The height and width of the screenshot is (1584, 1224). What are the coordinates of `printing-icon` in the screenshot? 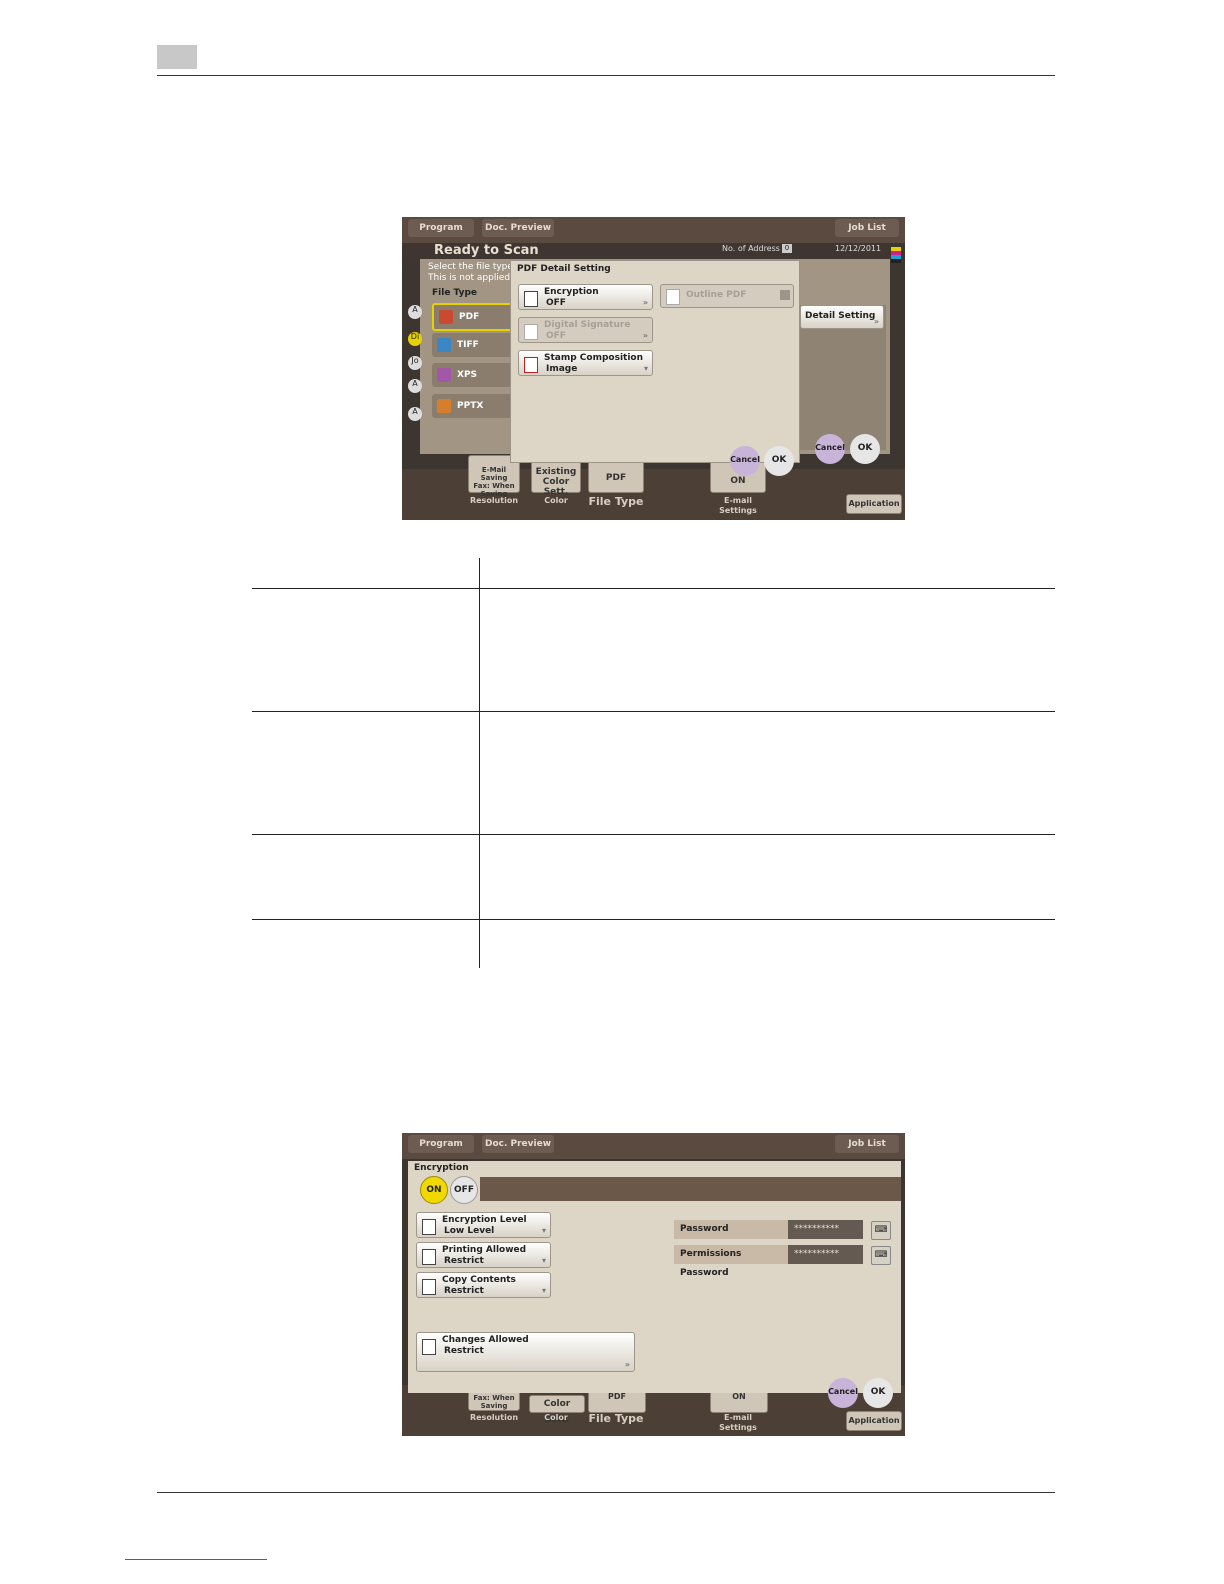 It's located at (429, 1257).